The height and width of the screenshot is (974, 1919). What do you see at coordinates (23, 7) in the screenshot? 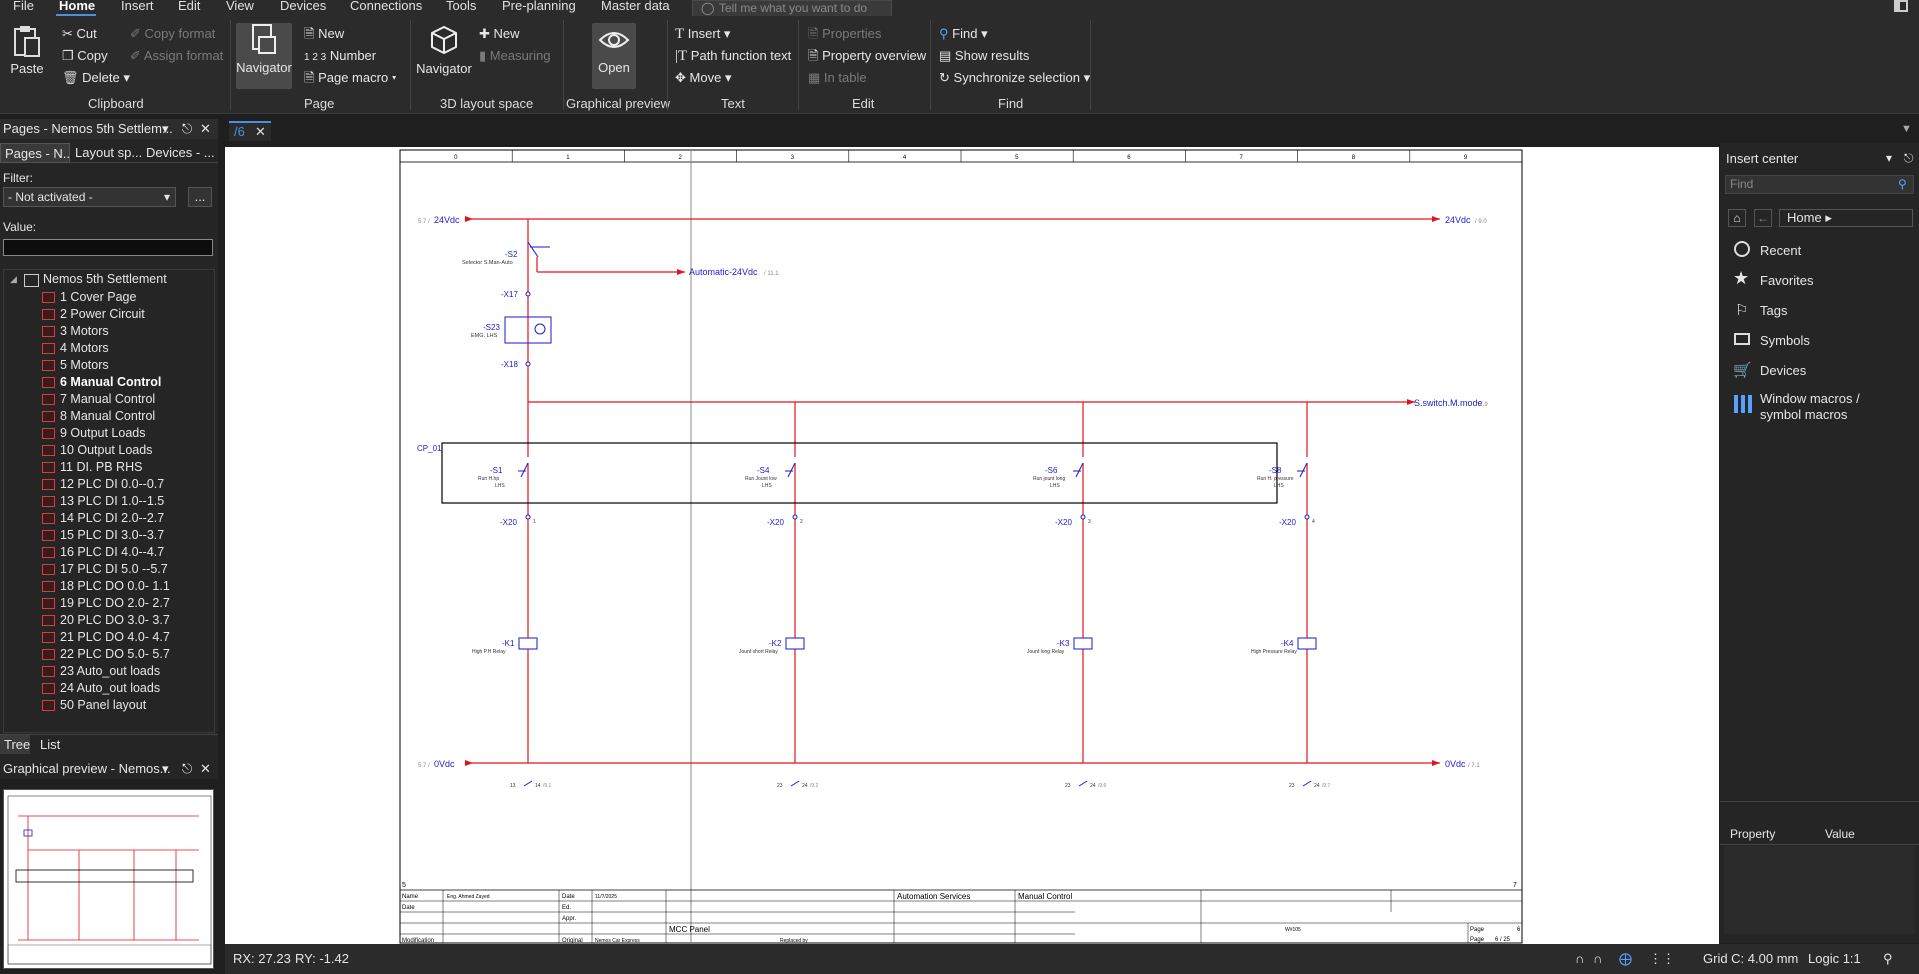
I see `menu-file: File` at bounding box center [23, 7].